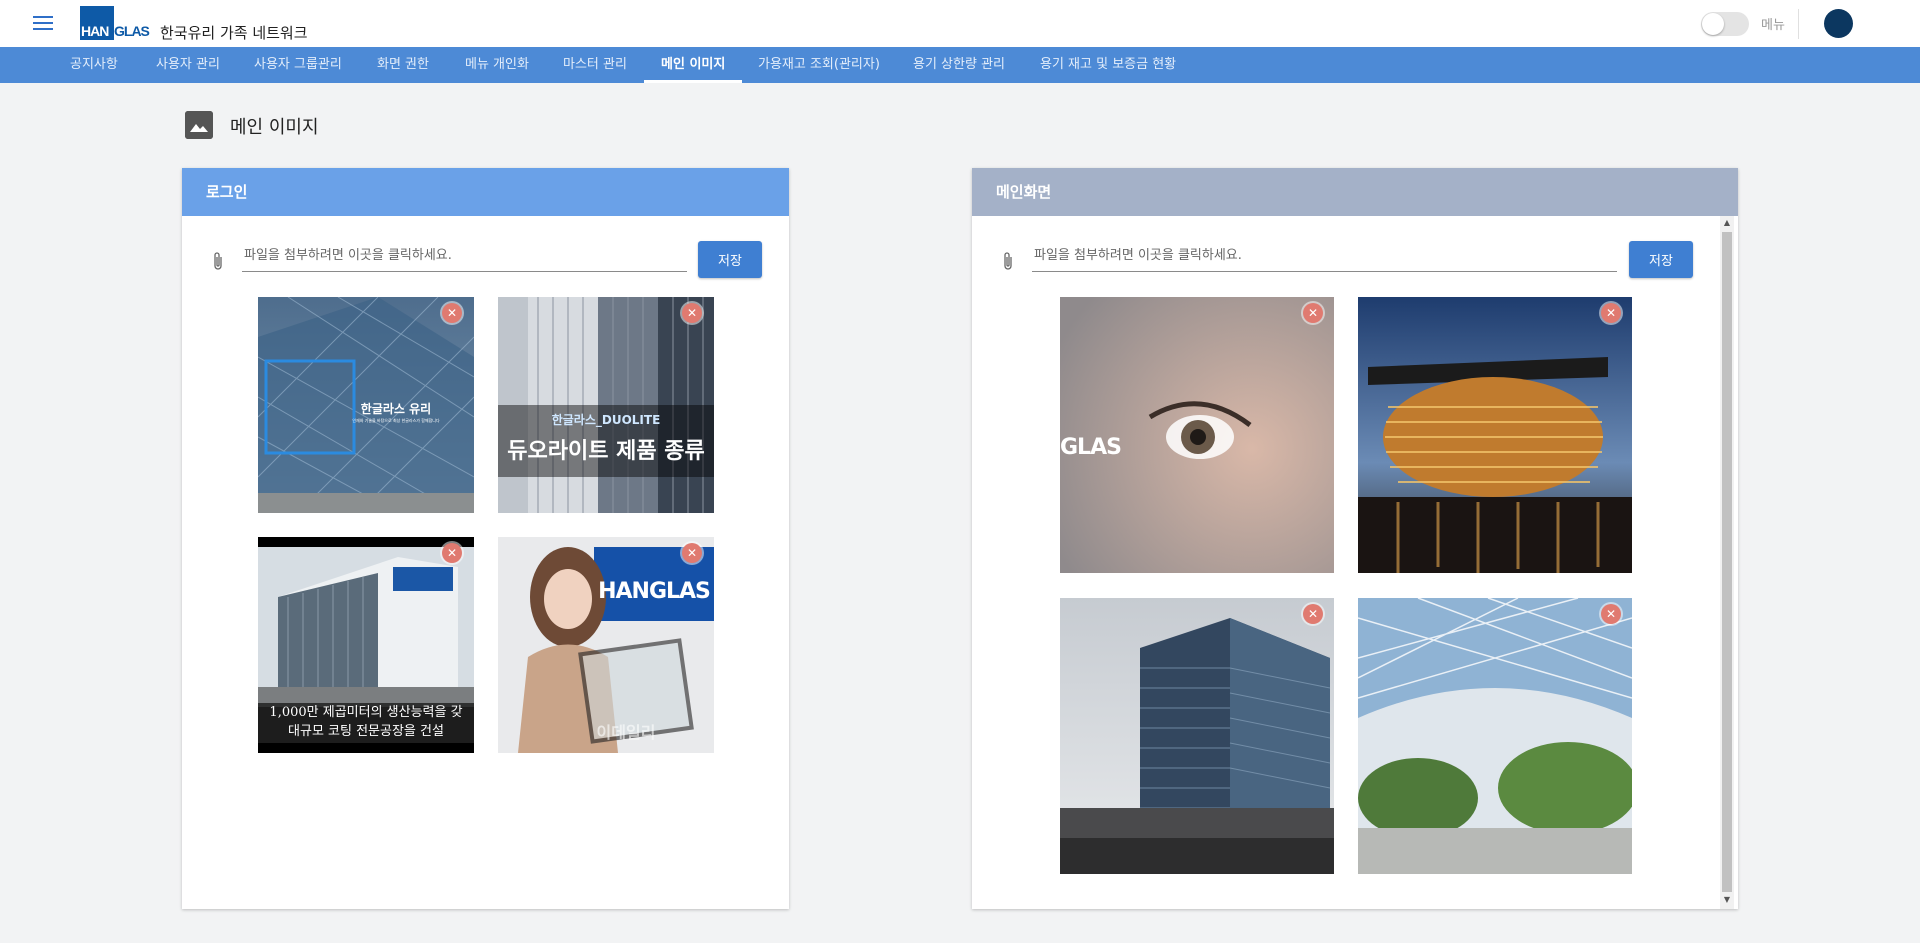  What do you see at coordinates (1713, 24) in the screenshot?
I see `toggle-knob` at bounding box center [1713, 24].